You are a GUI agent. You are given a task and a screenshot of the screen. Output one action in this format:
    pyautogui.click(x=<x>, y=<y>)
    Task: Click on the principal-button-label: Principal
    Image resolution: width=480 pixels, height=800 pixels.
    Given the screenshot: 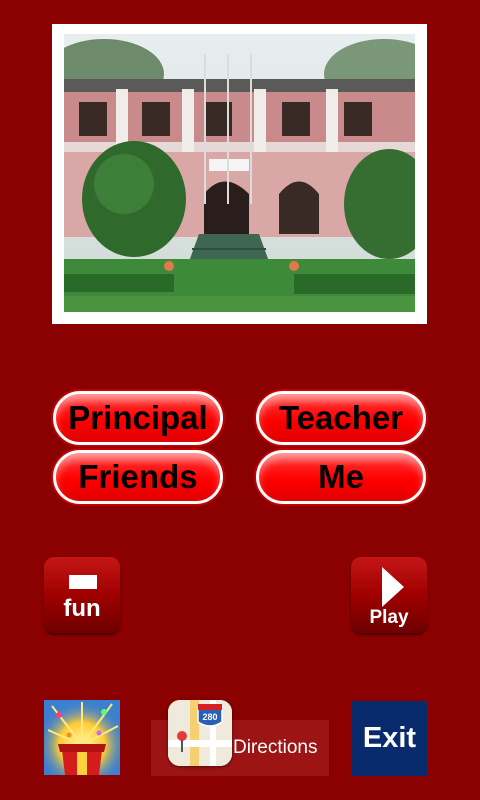 What is the action you would take?
    pyautogui.click(x=138, y=417)
    